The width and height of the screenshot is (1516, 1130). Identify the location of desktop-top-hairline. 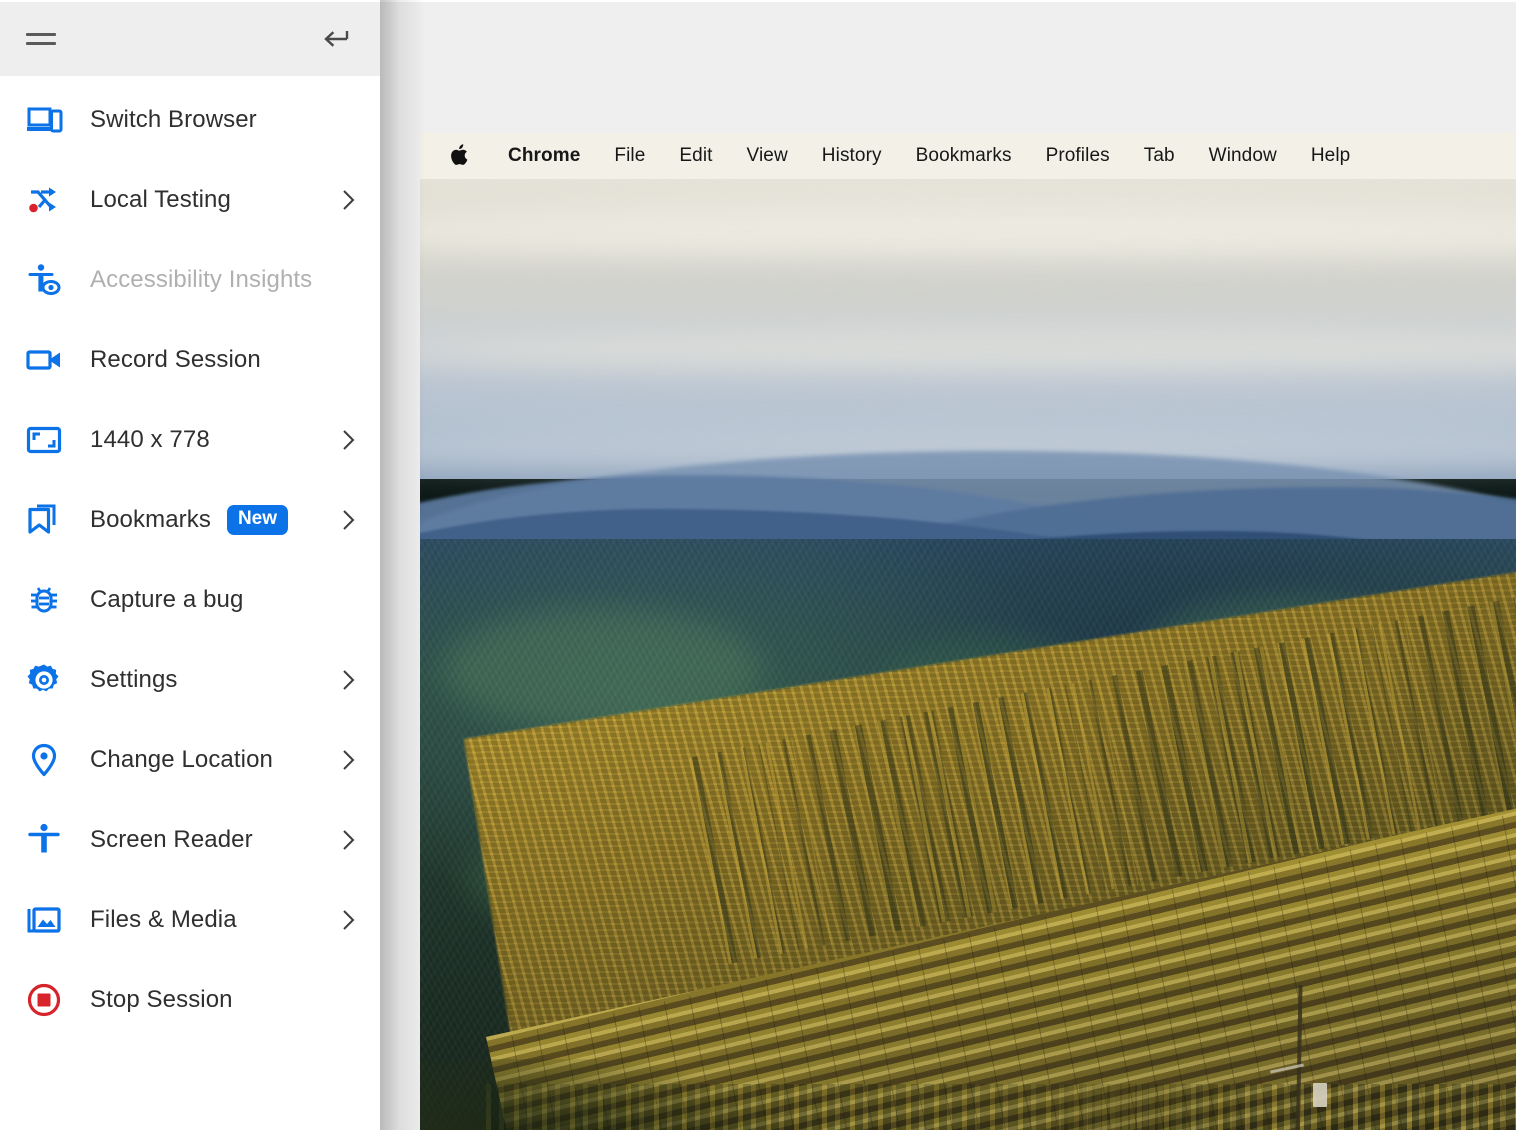
(948, 1).